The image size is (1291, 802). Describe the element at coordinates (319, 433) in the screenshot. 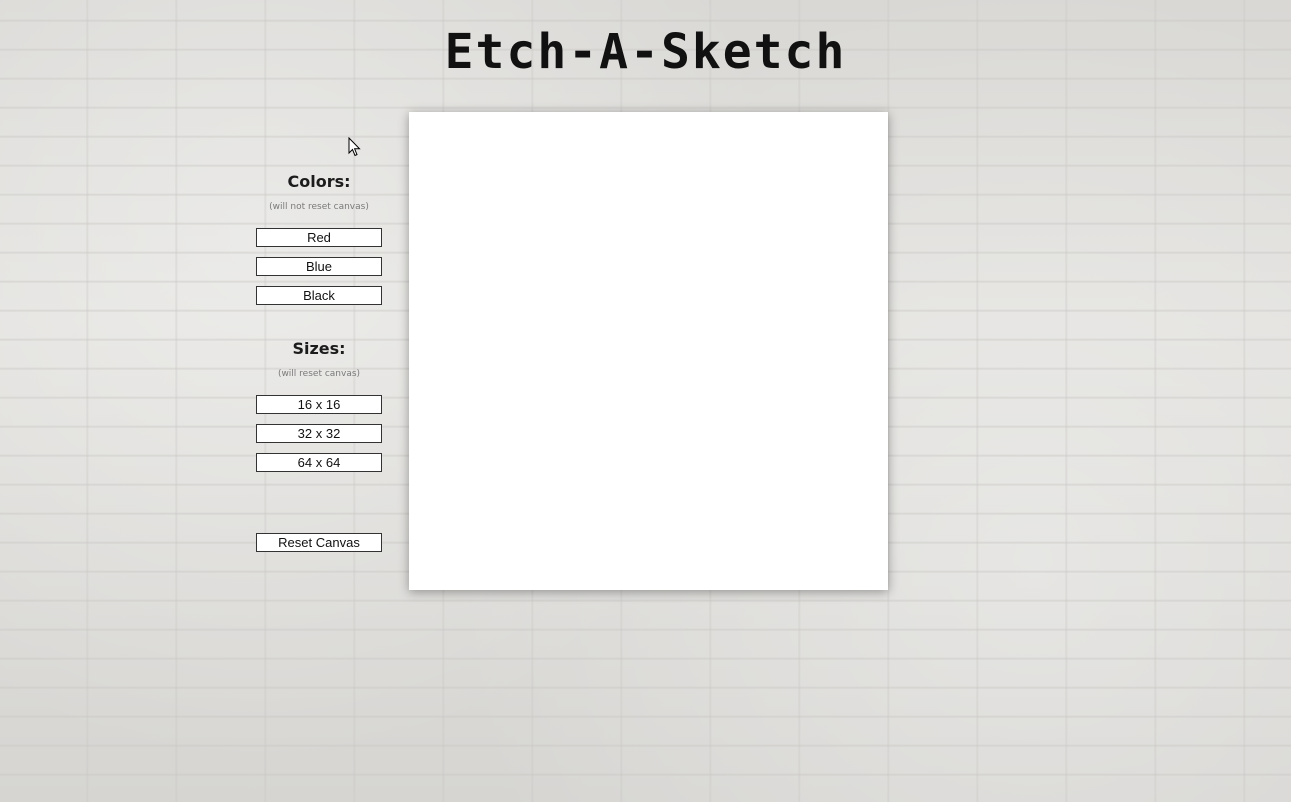

I see `size-32-button: 32 x 32` at that location.